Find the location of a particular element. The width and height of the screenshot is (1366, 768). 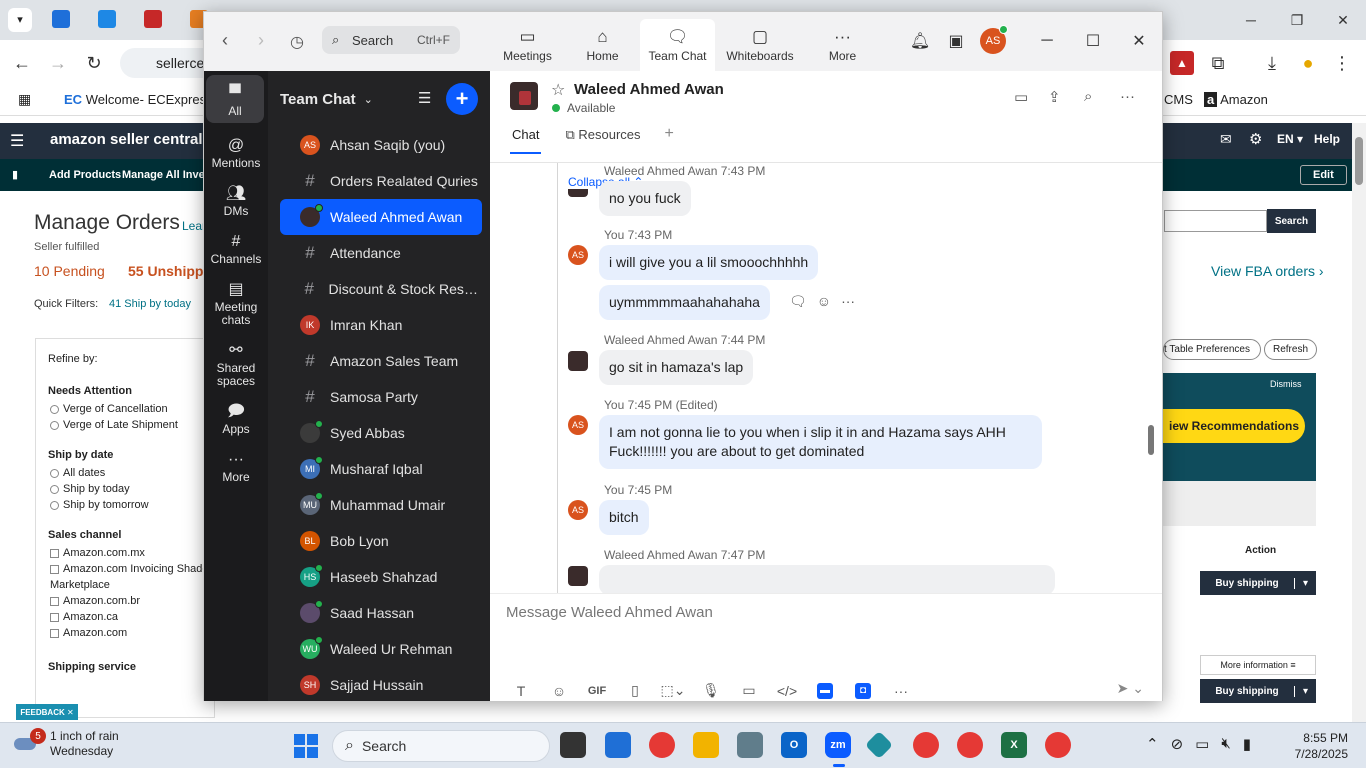

contact-avatar is located at coordinates (524, 96).